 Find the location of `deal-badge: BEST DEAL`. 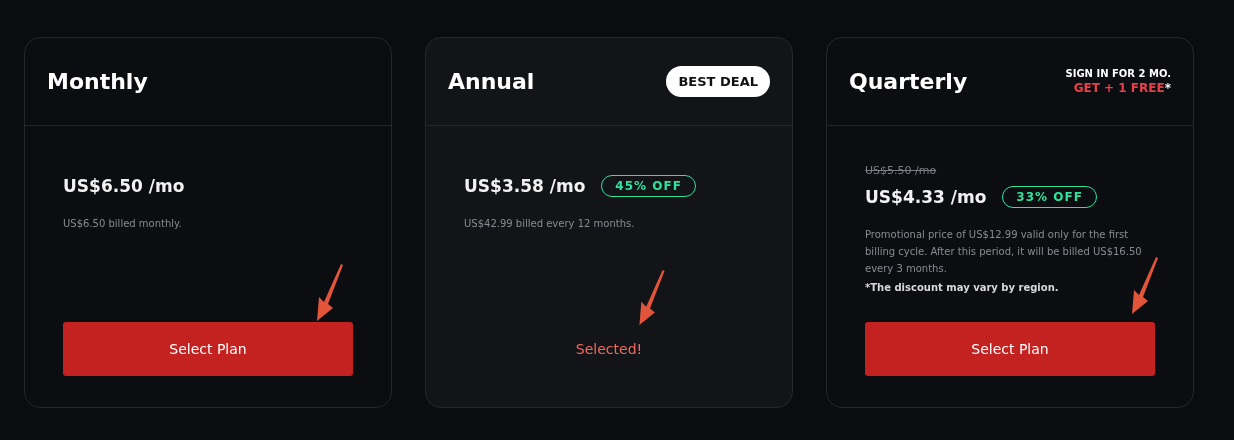

deal-badge: BEST DEAL is located at coordinates (718, 81).